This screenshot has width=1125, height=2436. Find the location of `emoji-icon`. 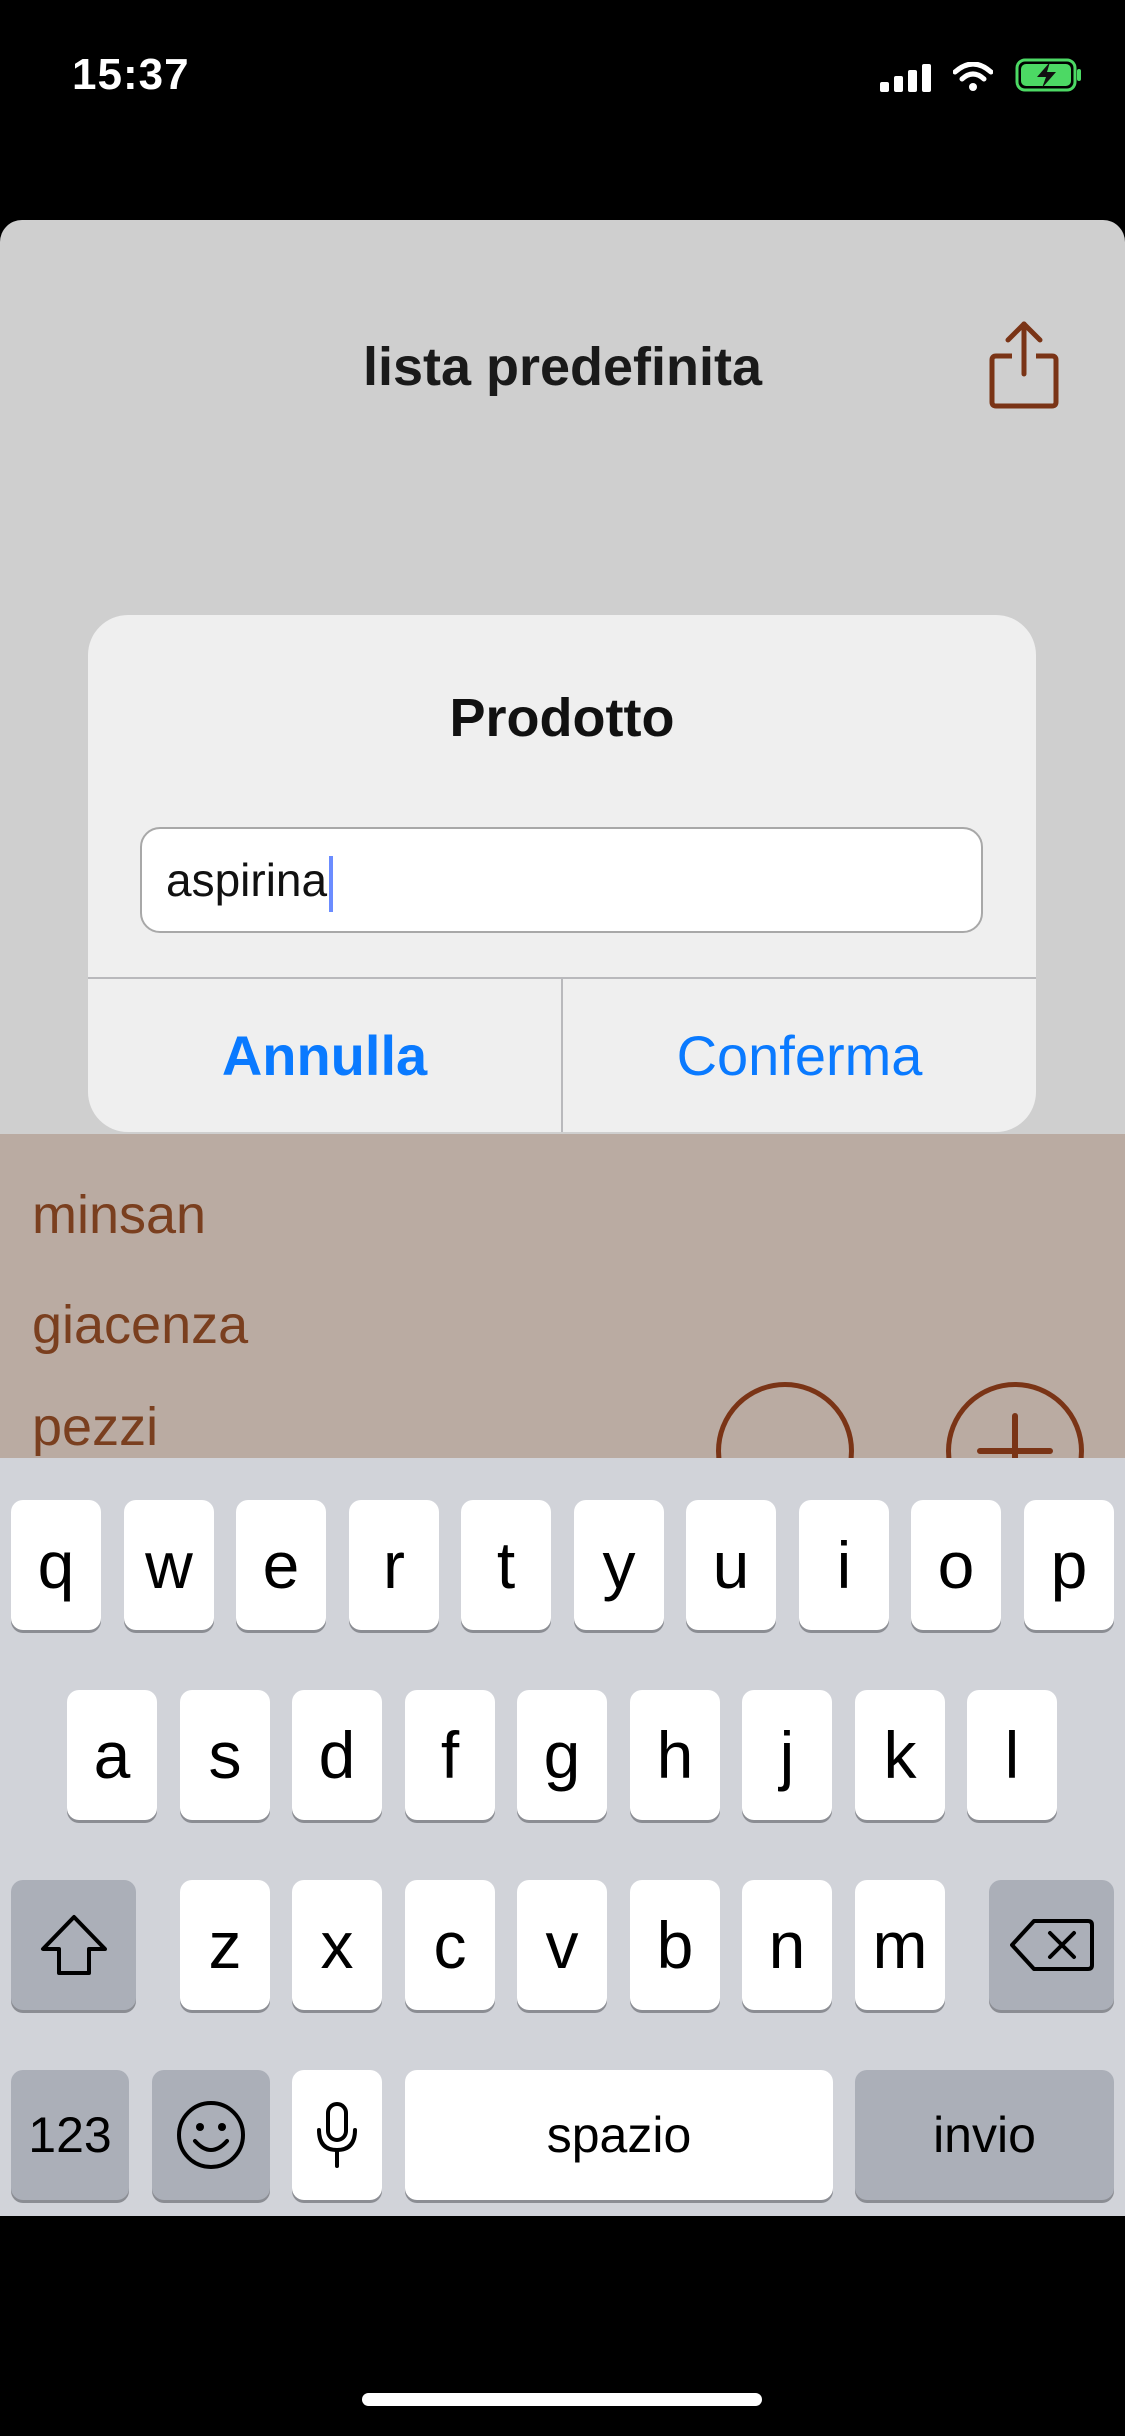

emoji-icon is located at coordinates (211, 2135).